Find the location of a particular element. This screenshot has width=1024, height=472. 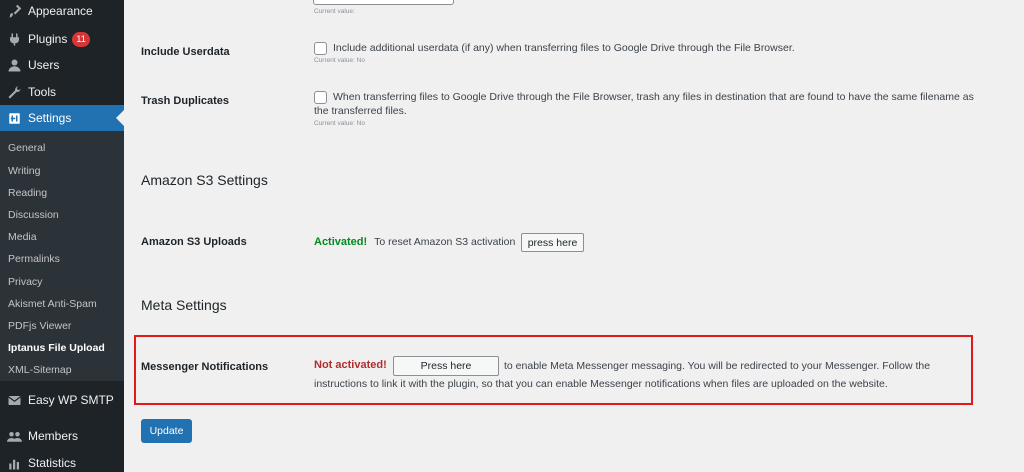

menu-tools: Tools is located at coordinates (62, 92).